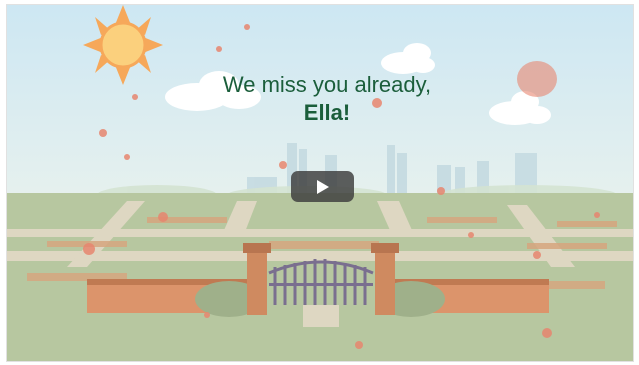 The height and width of the screenshot is (365, 639). What do you see at coordinates (327, 112) in the screenshot?
I see `recipient-name: Ella!` at bounding box center [327, 112].